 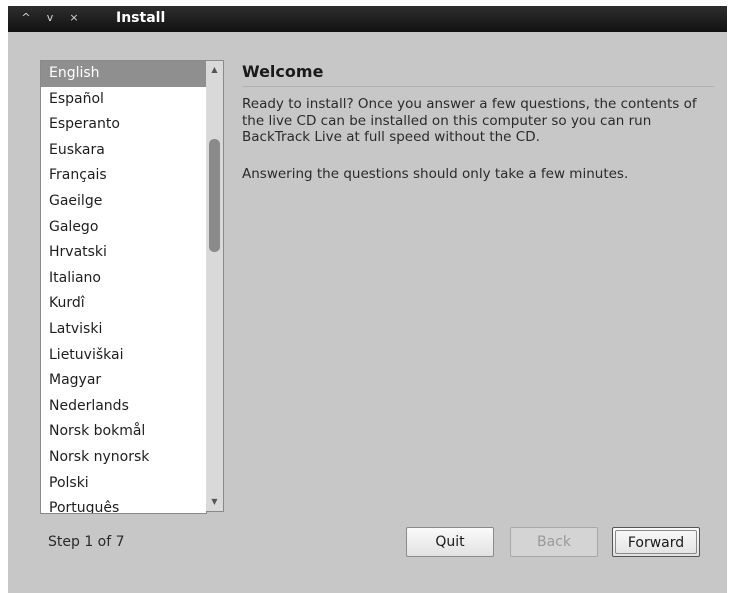 I want to click on language-item: Magyar, so click(x=123, y=381).